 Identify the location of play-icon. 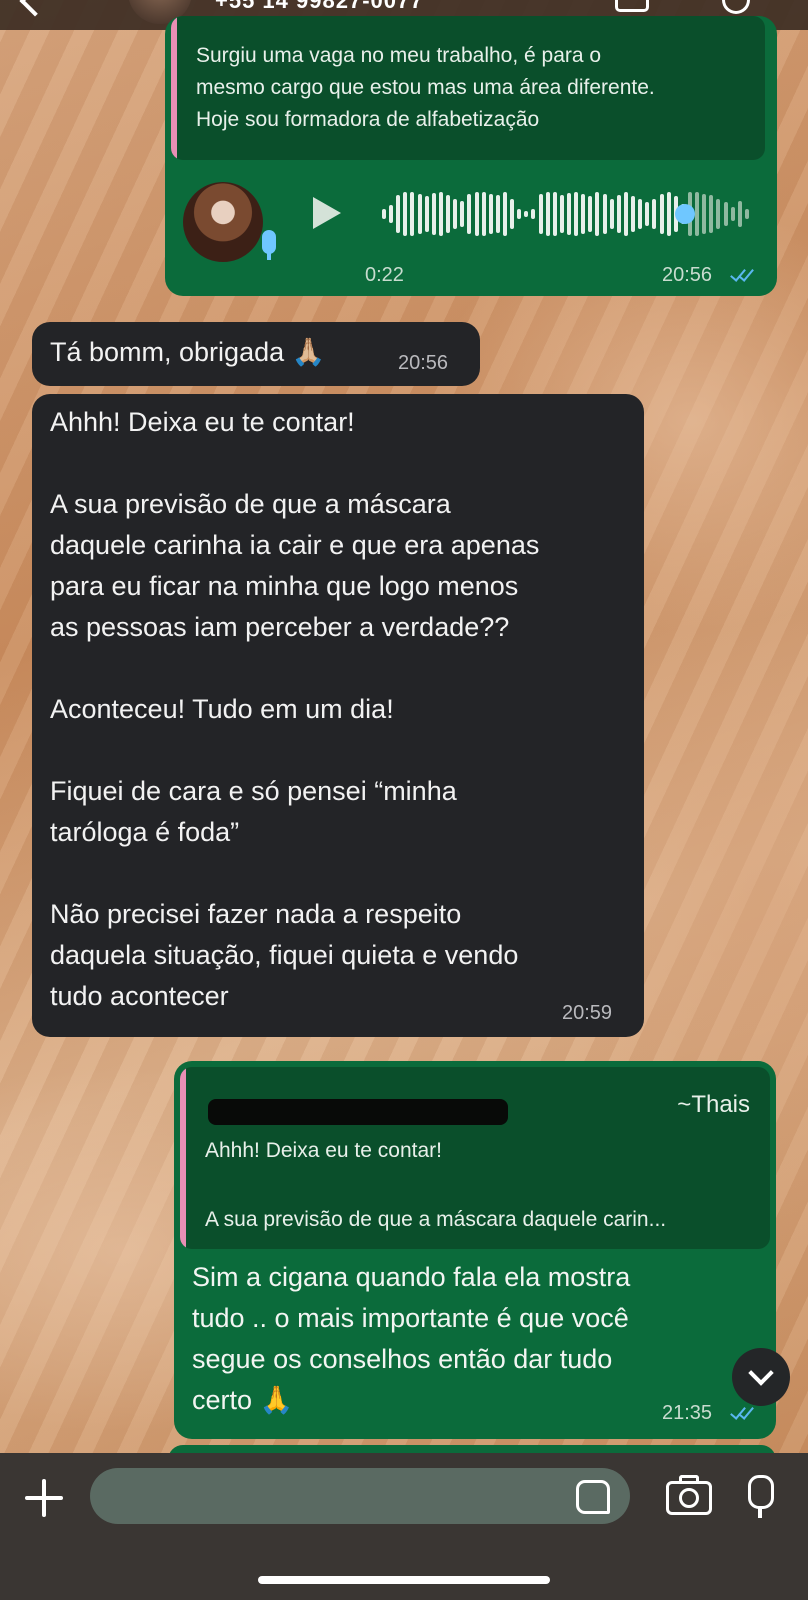
(327, 213).